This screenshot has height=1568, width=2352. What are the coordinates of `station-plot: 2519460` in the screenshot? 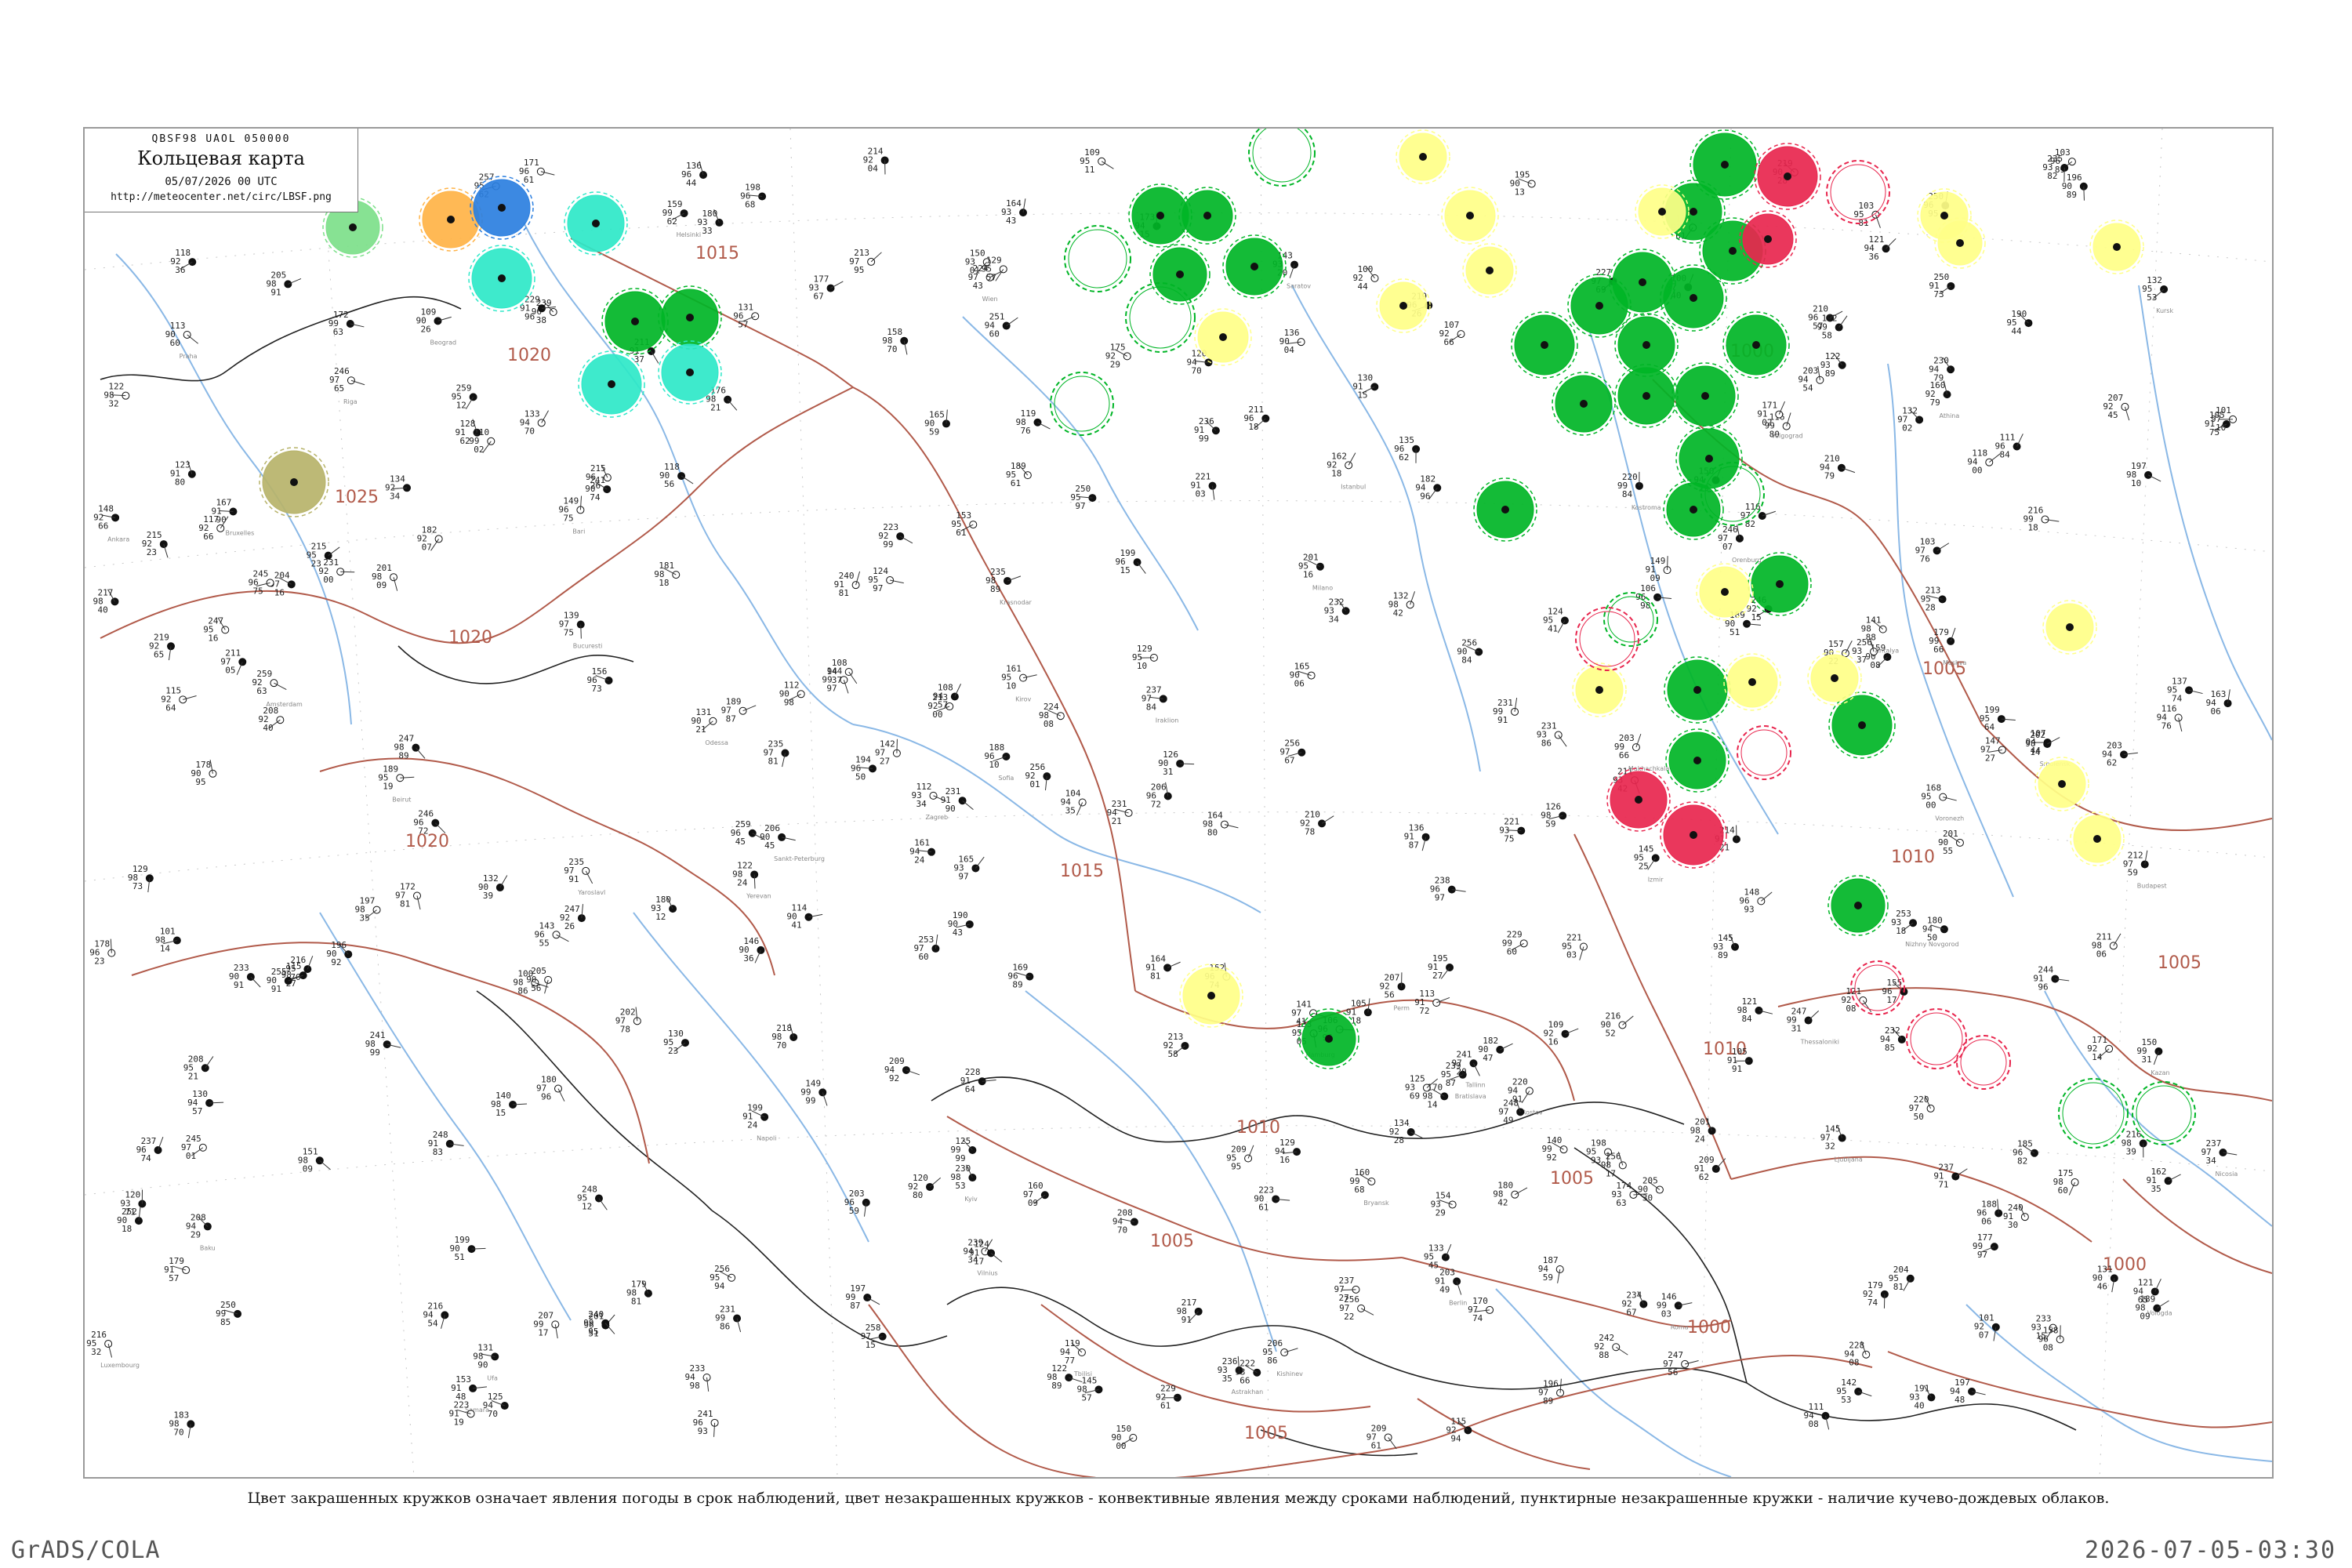 It's located at (1002, 325).